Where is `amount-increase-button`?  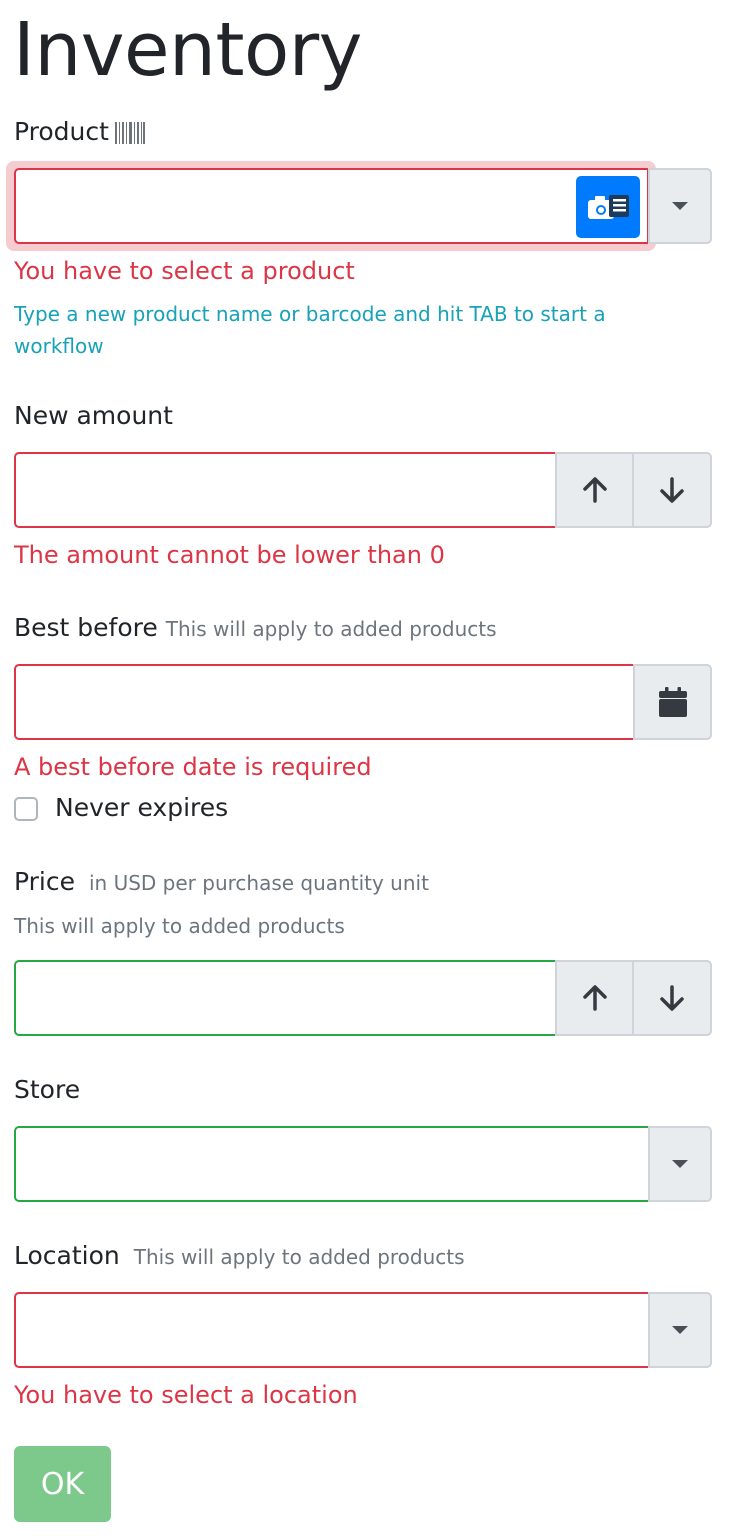
amount-increase-button is located at coordinates (594, 490).